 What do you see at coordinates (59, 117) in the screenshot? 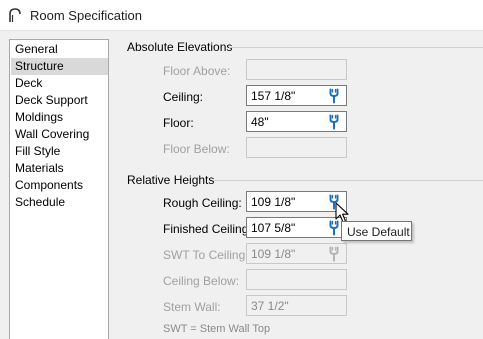
I see `nav-item-moldings: Moldings` at bounding box center [59, 117].